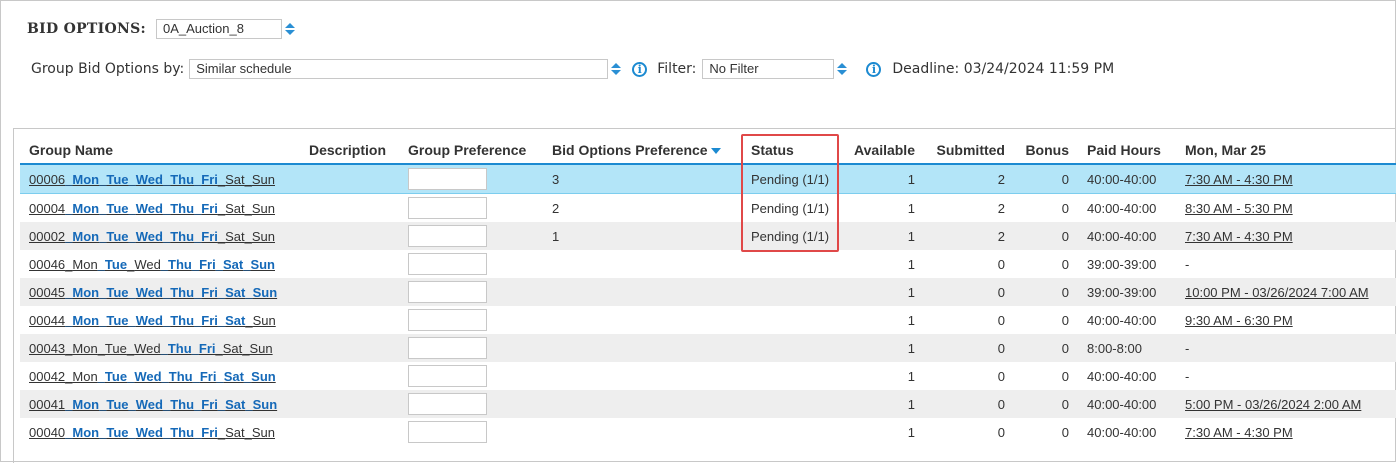  I want to click on col-group-name: Group Name, so click(160, 151).